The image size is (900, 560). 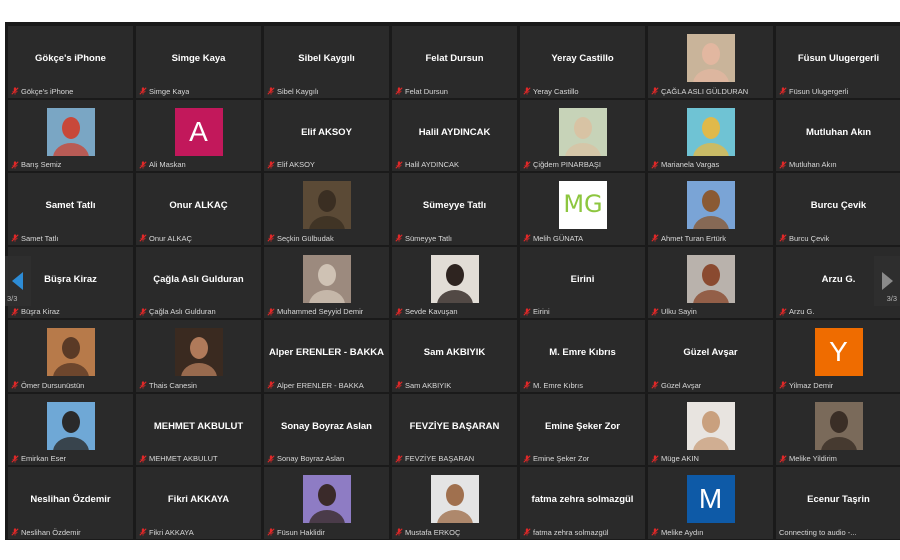 I want to click on participant-tile: Felat Dursun Felat Dursun, so click(x=454, y=62).